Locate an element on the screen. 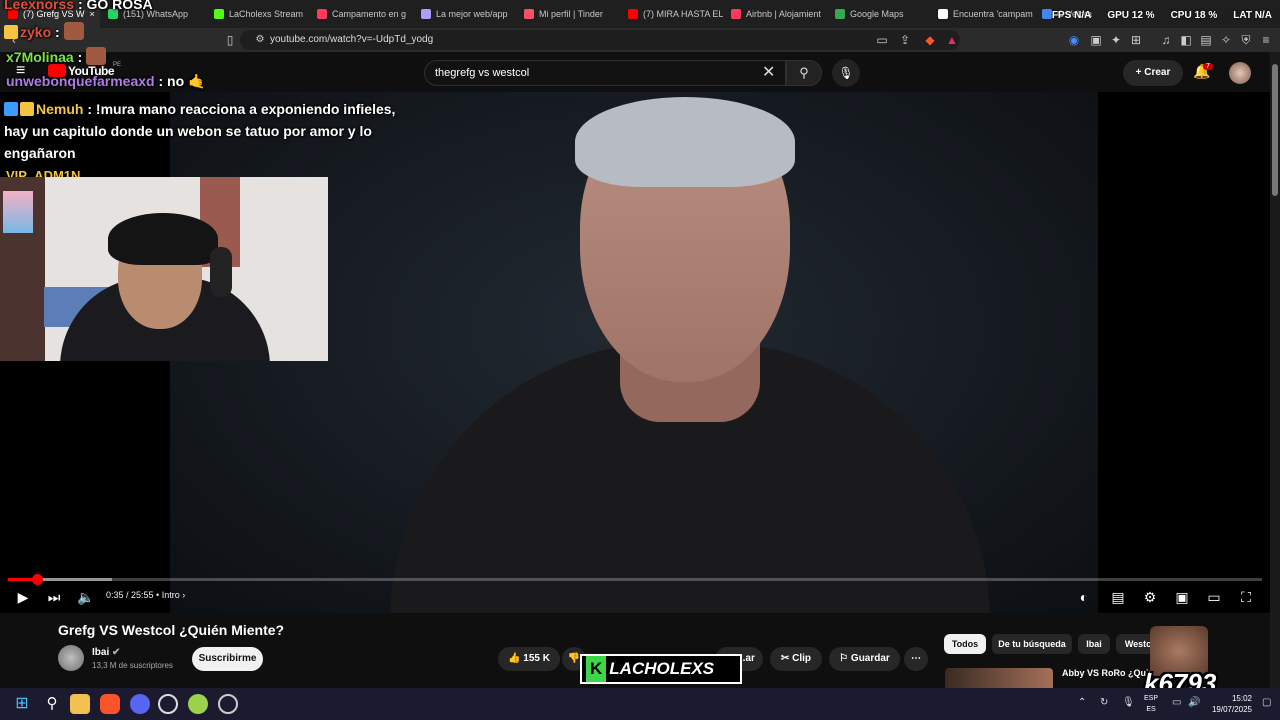  clip-button: ✂ Clip is located at coordinates (796, 659).